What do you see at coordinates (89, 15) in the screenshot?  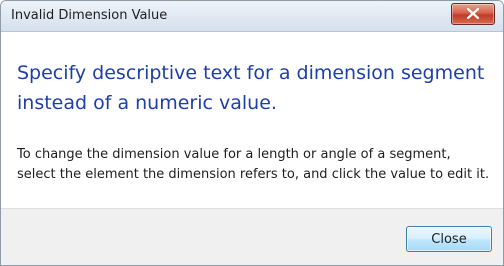 I see `window-title: Invalid Dimension Value` at bounding box center [89, 15].